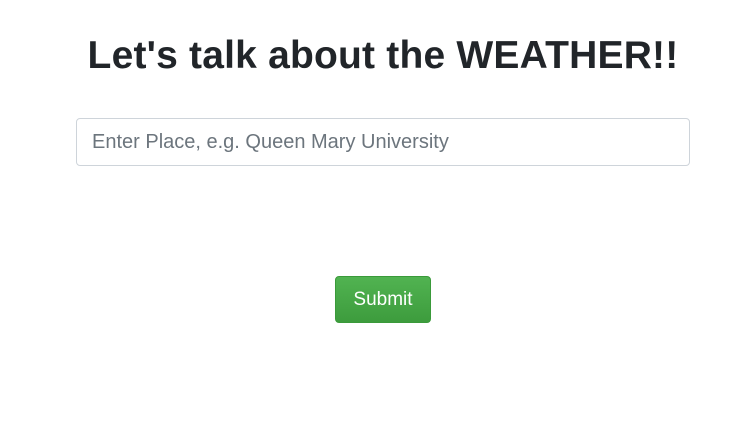  What do you see at coordinates (383, 299) in the screenshot?
I see `submit-button: Submit` at bounding box center [383, 299].